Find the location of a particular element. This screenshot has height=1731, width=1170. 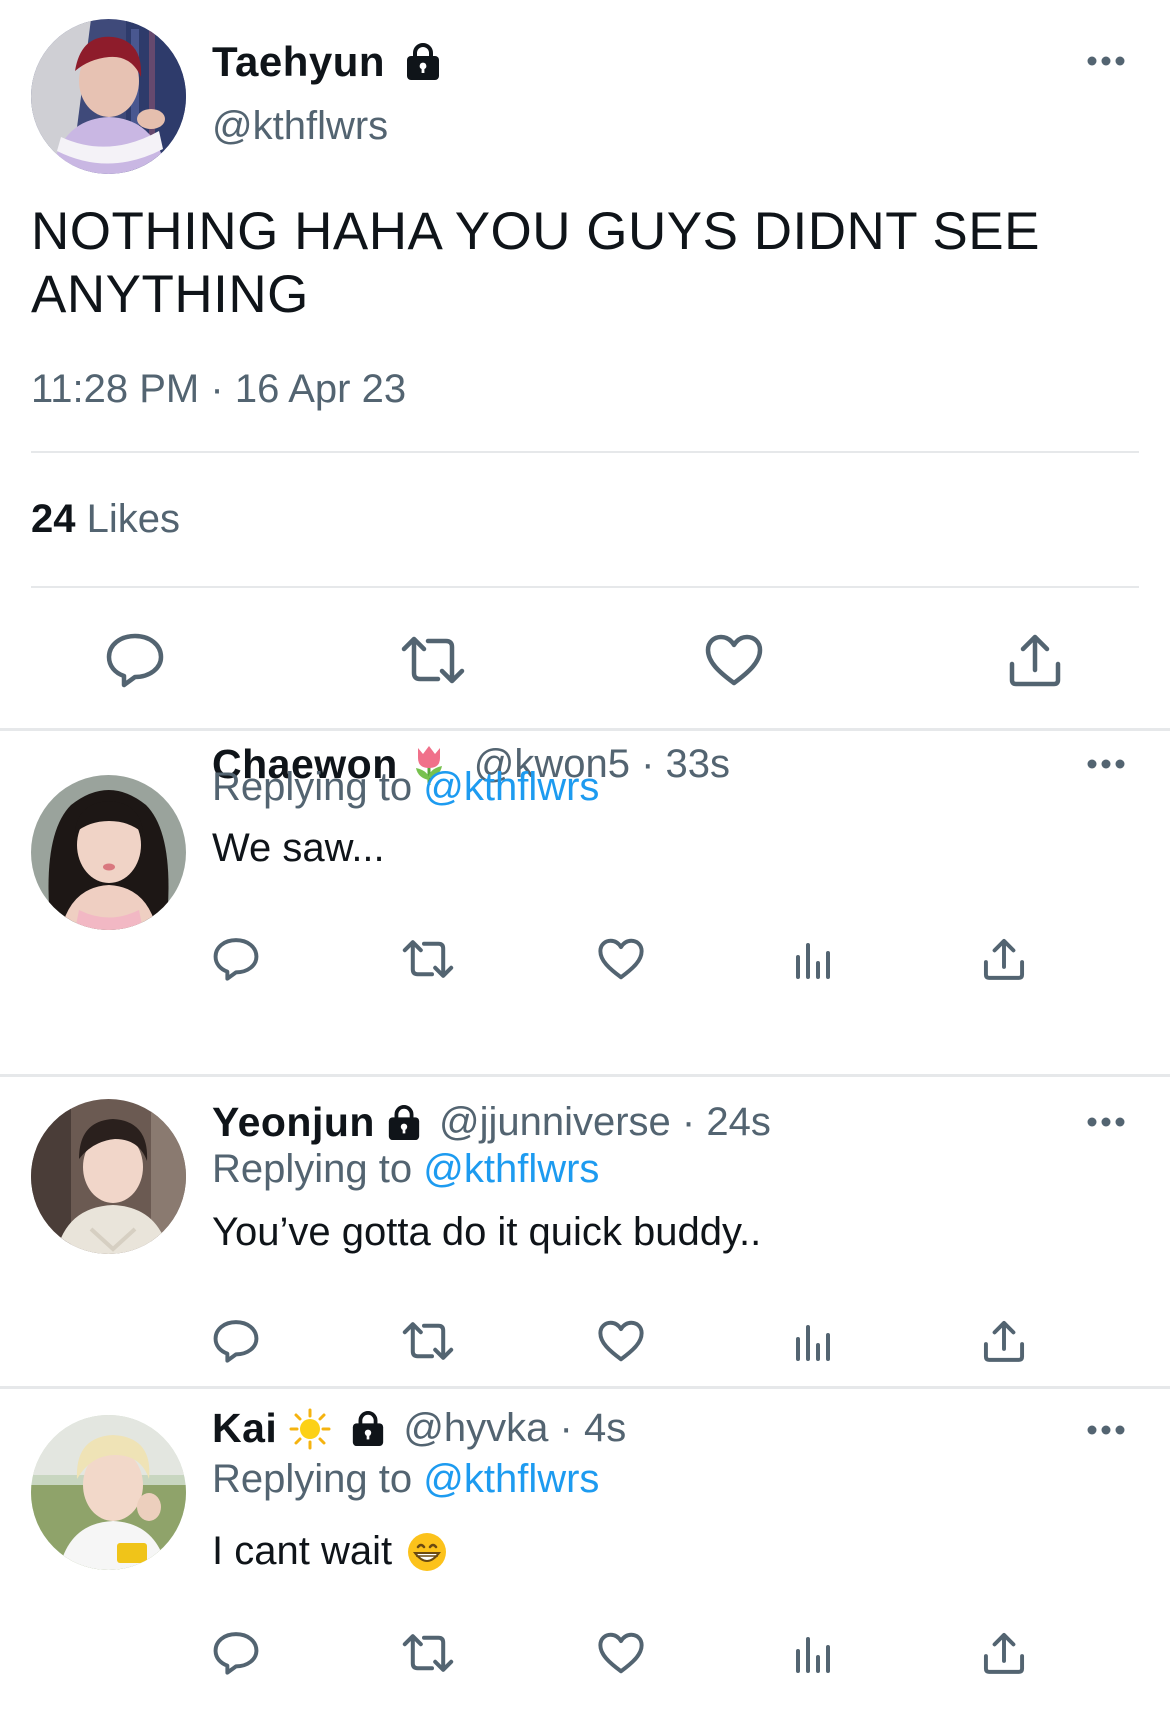

tweet-date: 16 Apr 23 is located at coordinates (320, 389).